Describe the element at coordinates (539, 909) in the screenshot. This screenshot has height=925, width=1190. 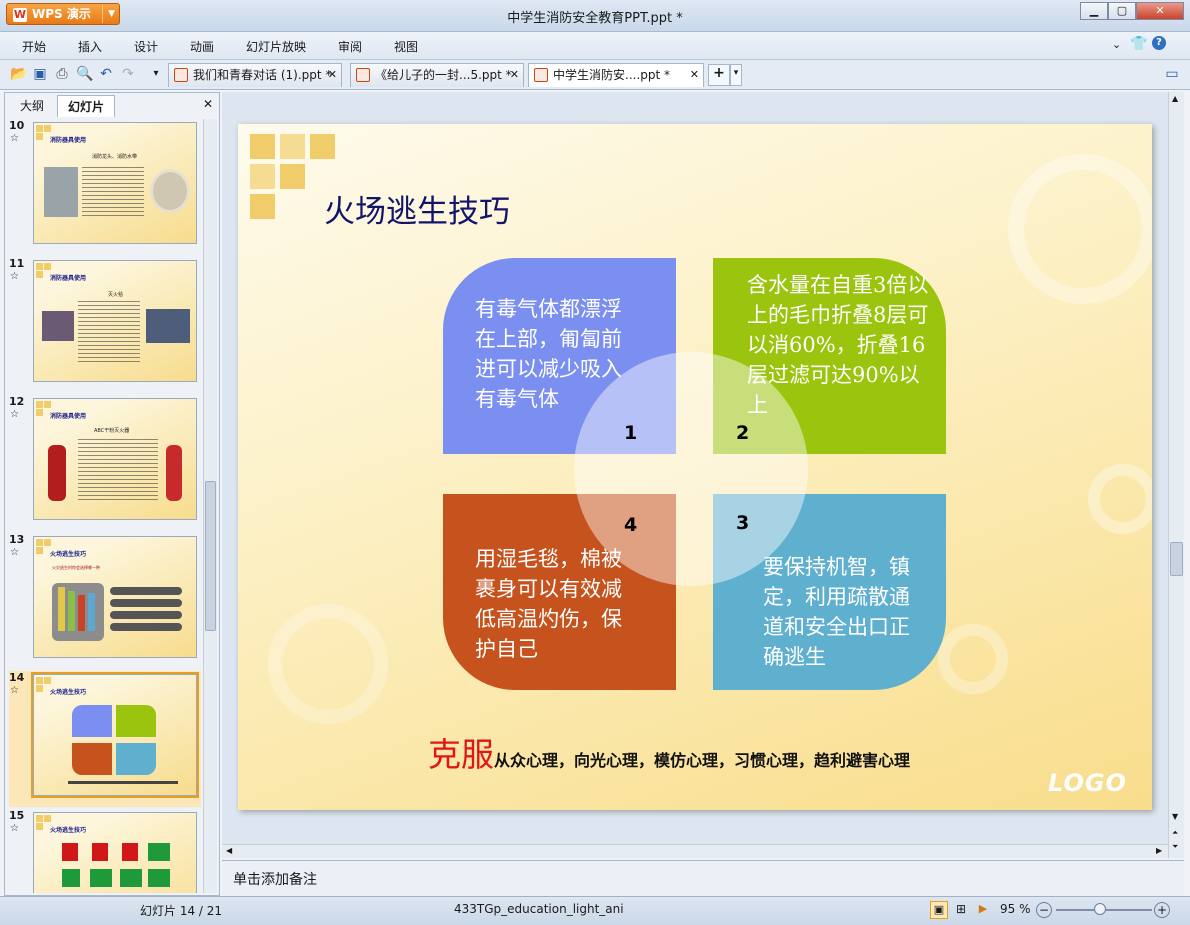
I see `template-name: 433TGp_education_light_ani` at that location.